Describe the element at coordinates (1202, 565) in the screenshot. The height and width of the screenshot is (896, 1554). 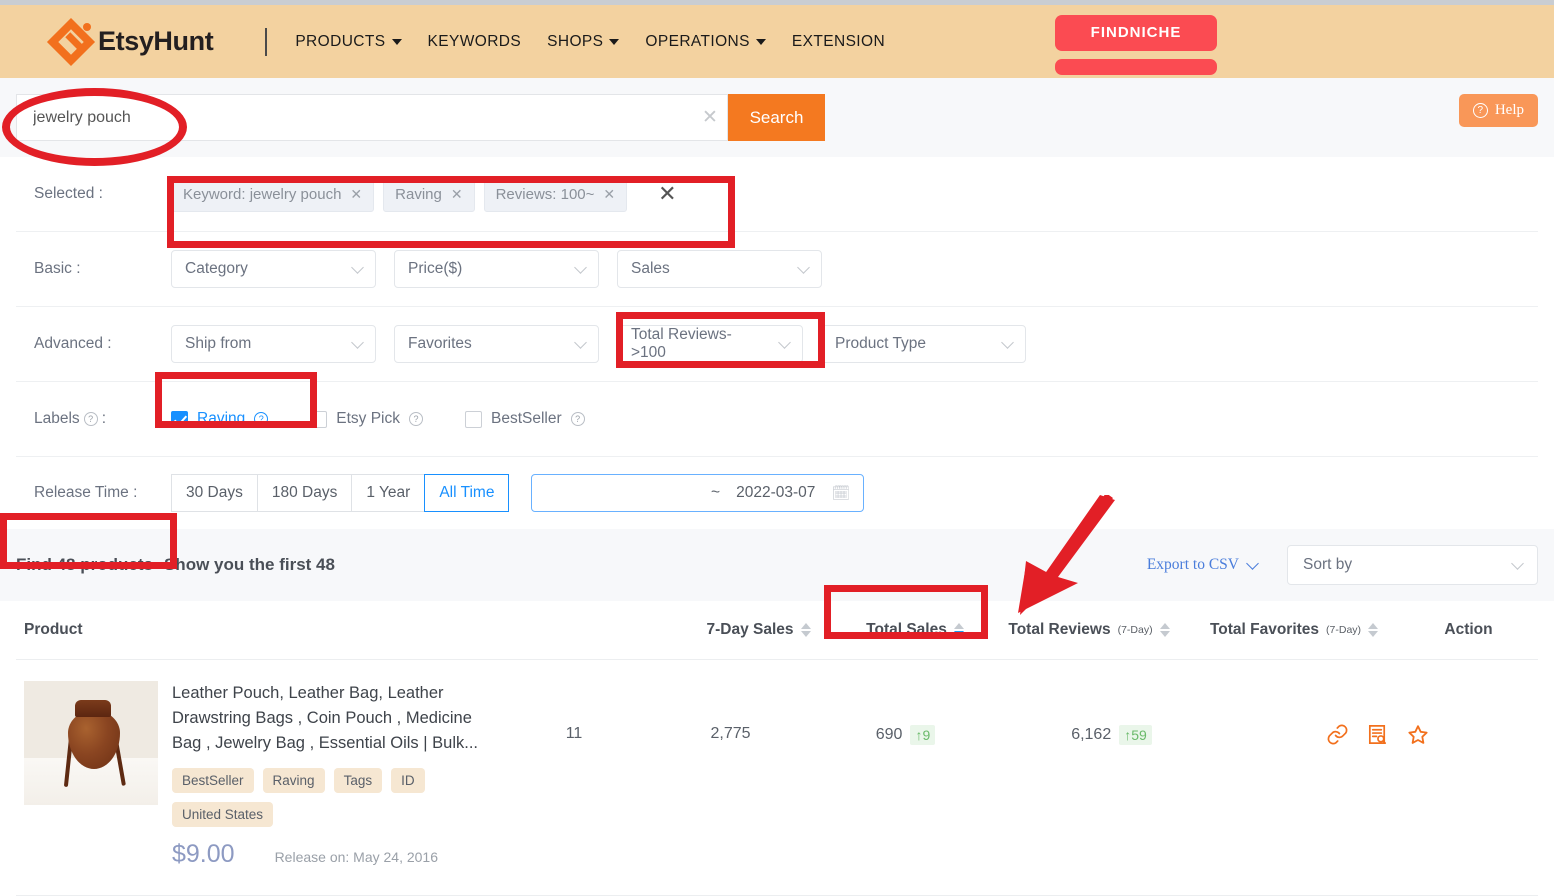
I see `export-to-csv-button: Export to CSV` at that location.